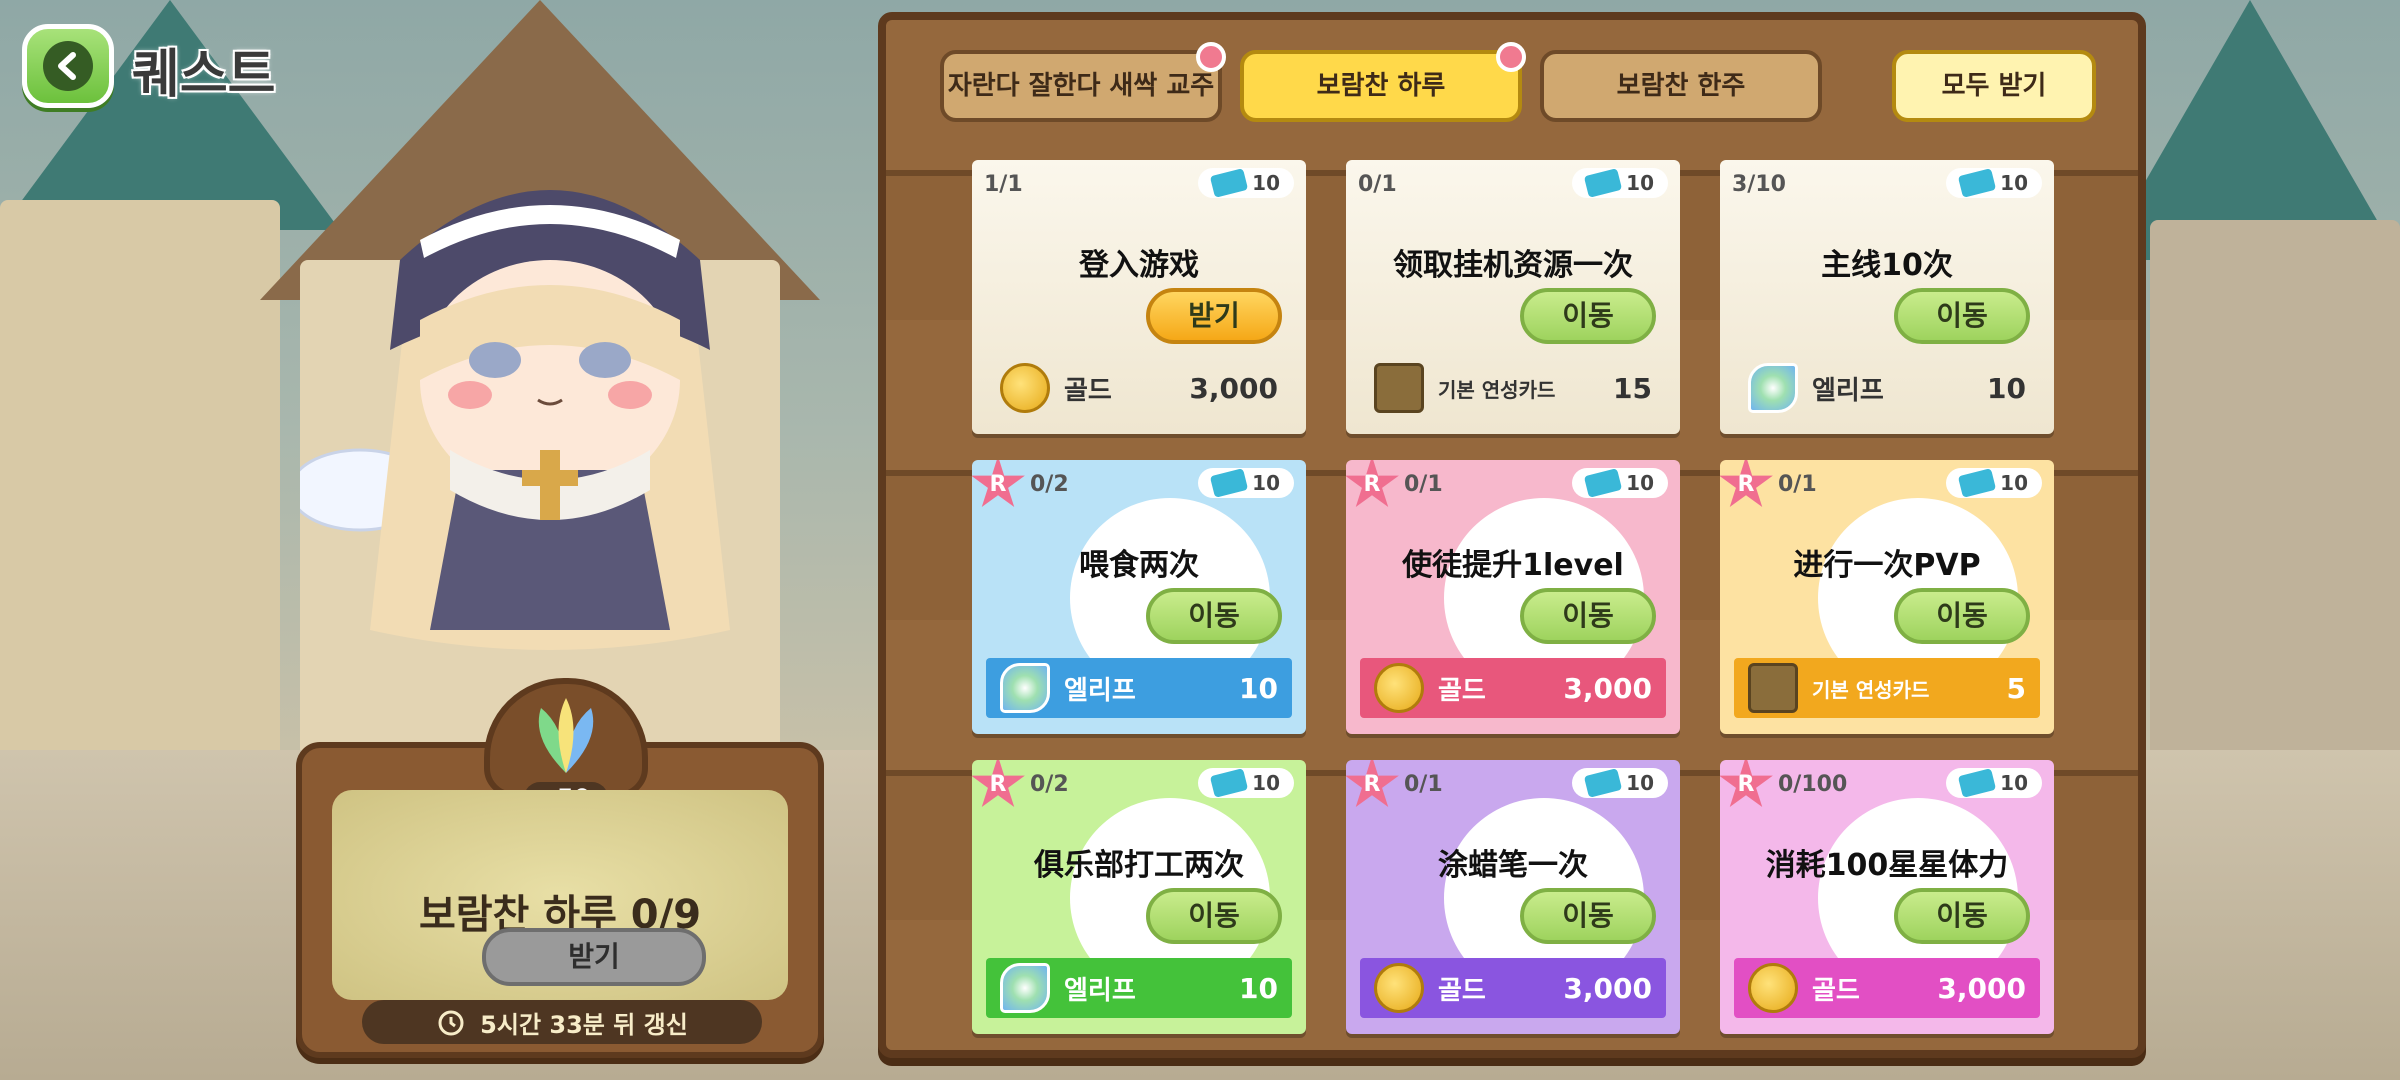 This screenshot has width=2400, height=1080. What do you see at coordinates (1887, 297) in the screenshot?
I see `quest-card: 3/10 10 主线10次 이동 엘리프 10` at bounding box center [1887, 297].